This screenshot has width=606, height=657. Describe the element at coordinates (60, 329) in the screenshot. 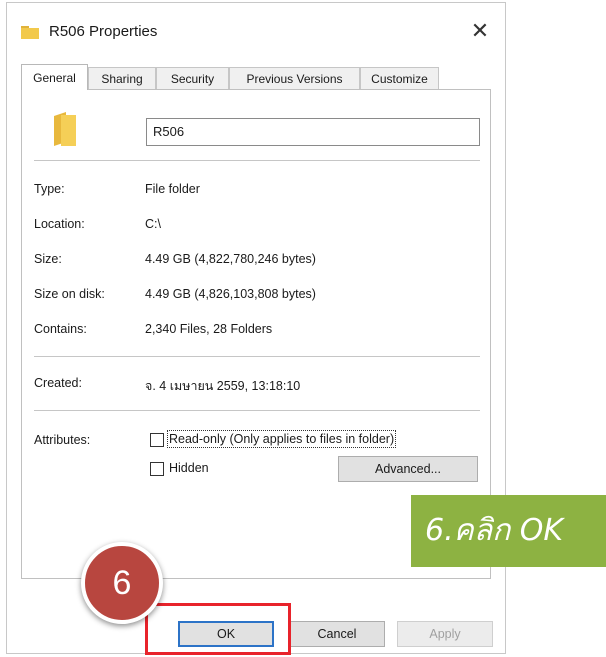

I see `contains-label: Contains:` at that location.